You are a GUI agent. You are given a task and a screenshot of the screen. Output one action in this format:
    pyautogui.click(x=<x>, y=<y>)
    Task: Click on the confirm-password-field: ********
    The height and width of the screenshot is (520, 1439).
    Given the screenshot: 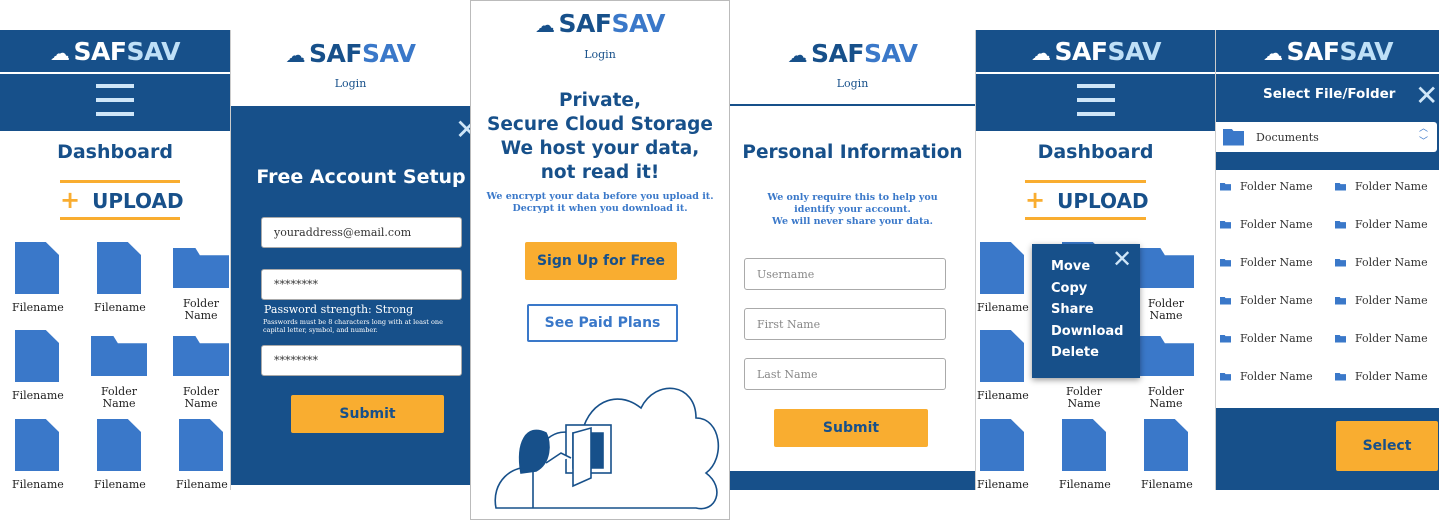 What is the action you would take?
    pyautogui.click(x=361, y=360)
    